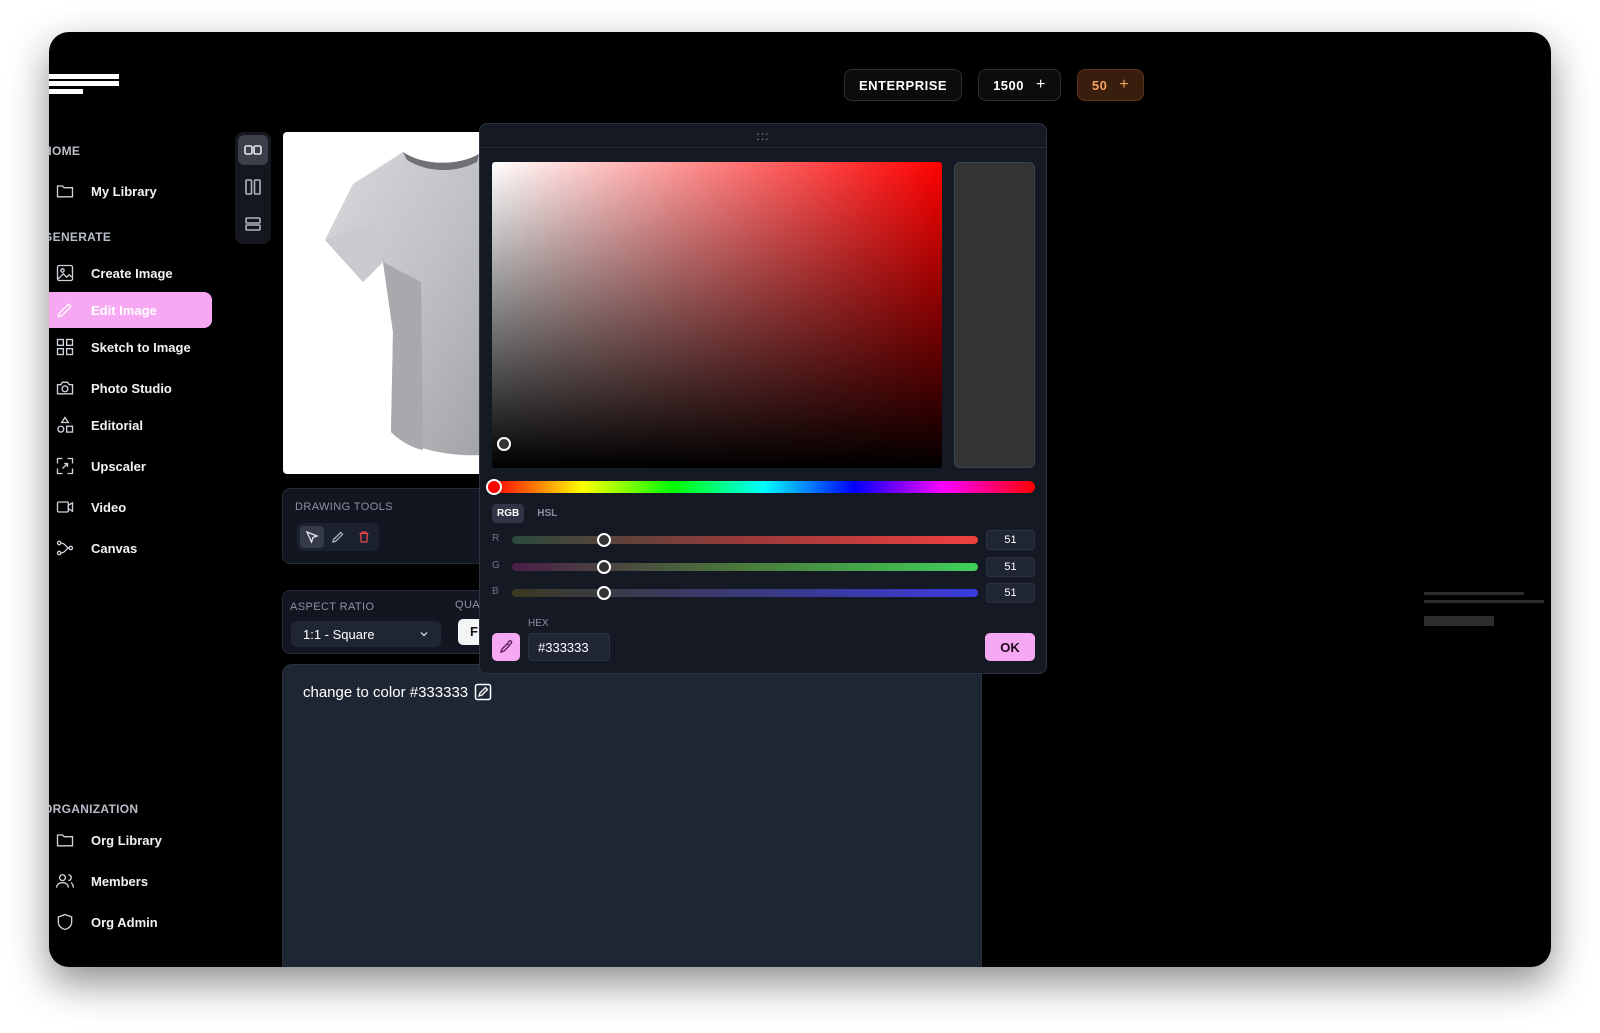  What do you see at coordinates (508, 513) in the screenshot?
I see `tab-rgb: RGB` at bounding box center [508, 513].